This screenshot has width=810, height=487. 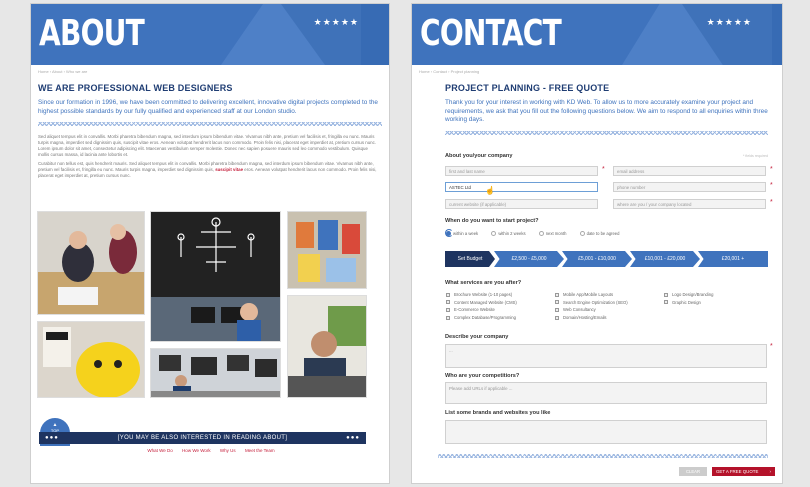 What do you see at coordinates (229, 169) in the screenshot?
I see `highlight-link: suscipit vitae` at bounding box center [229, 169].